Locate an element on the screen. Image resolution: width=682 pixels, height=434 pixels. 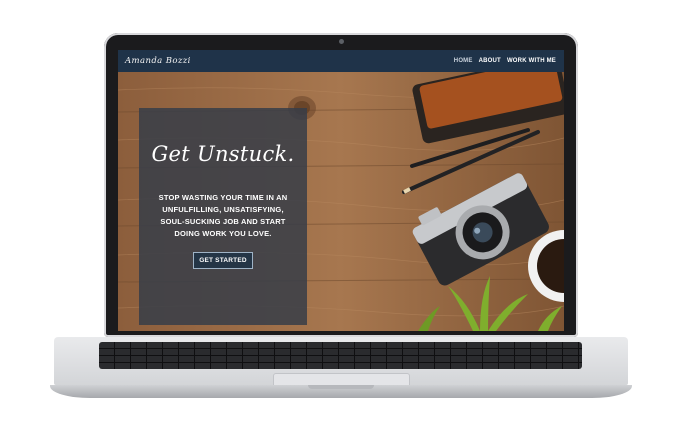
keyboard is located at coordinates (340, 355).